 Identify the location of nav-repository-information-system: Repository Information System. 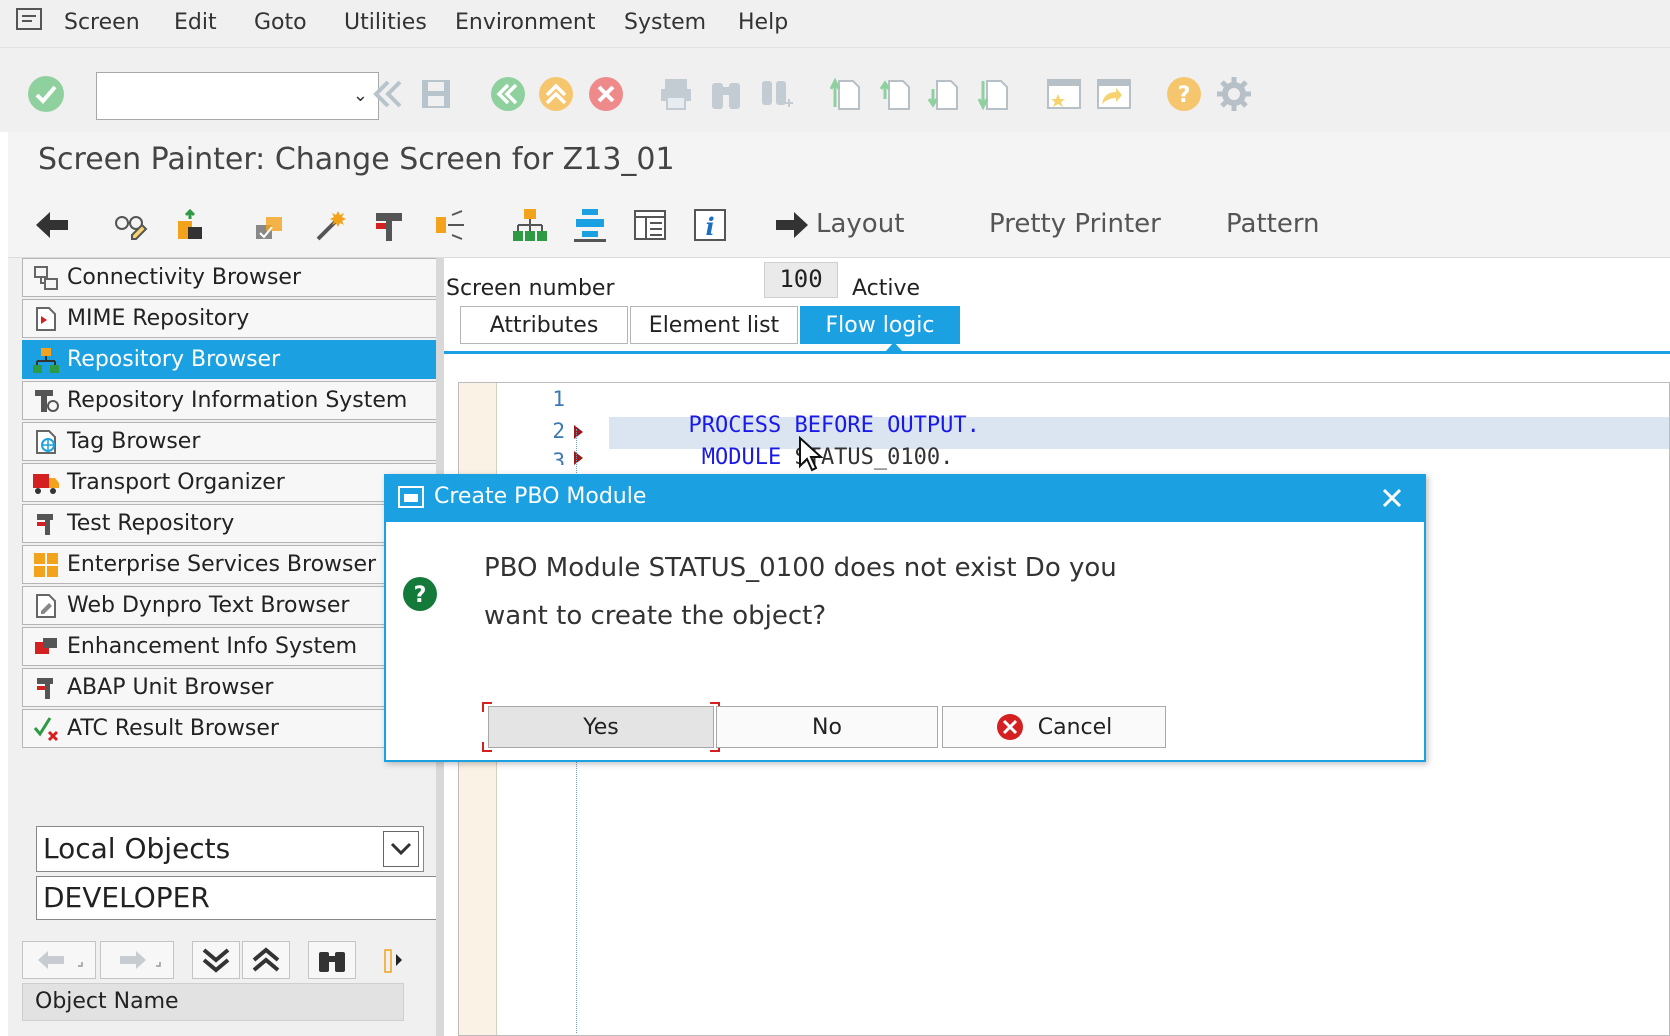
(229, 400).